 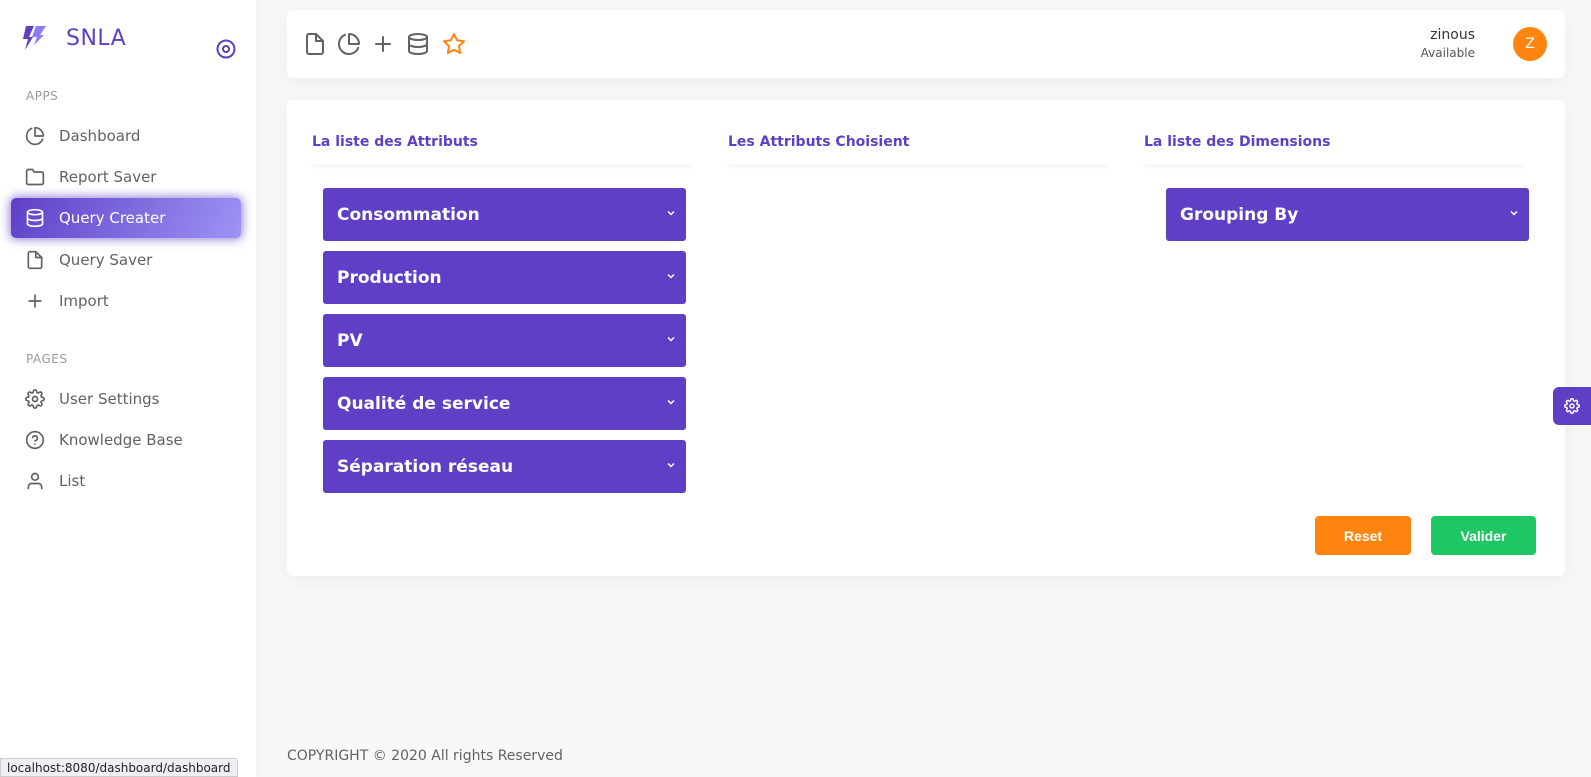 What do you see at coordinates (424, 403) in the screenshot?
I see `accordion-label: Qualité de service` at bounding box center [424, 403].